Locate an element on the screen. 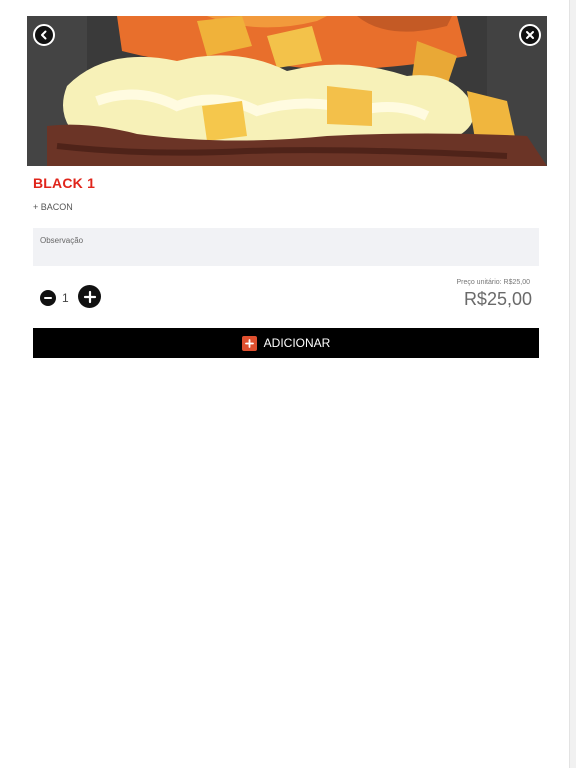 The height and width of the screenshot is (768, 576). back-arrow-icon is located at coordinates (44, 35).